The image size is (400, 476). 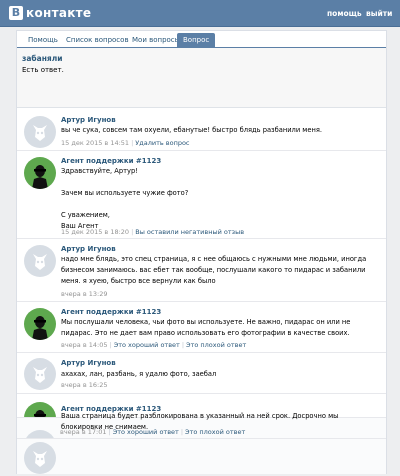 I want to click on message-date: вчера в 16:25, so click(x=84, y=385).